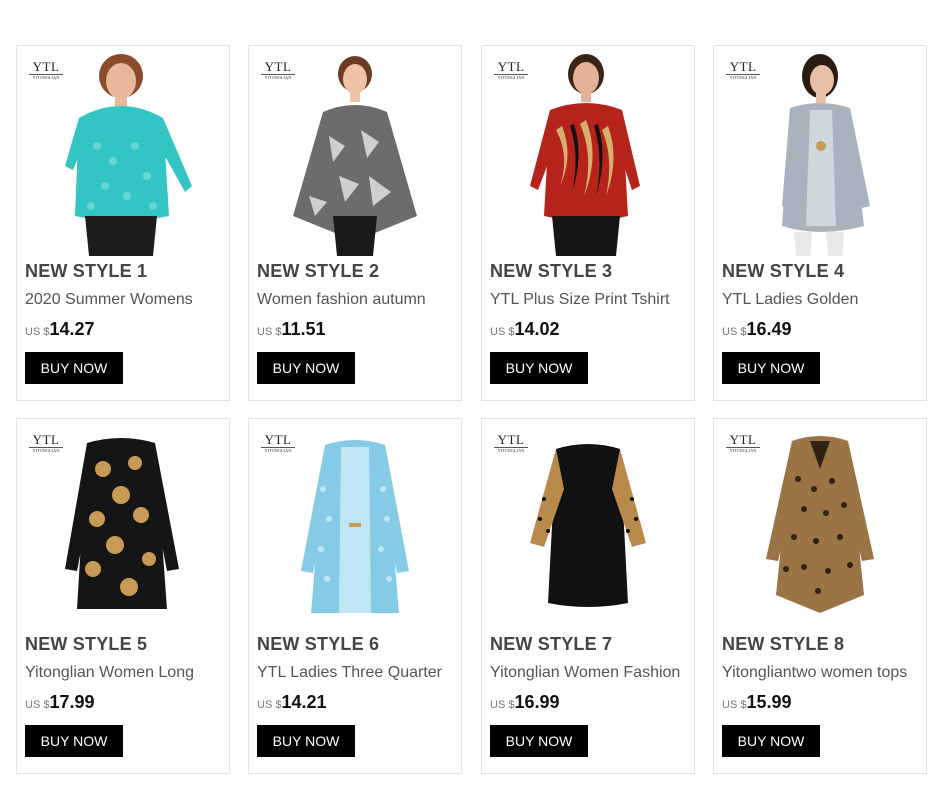  What do you see at coordinates (303, 329) in the screenshot?
I see `price-amount: 11.51` at bounding box center [303, 329].